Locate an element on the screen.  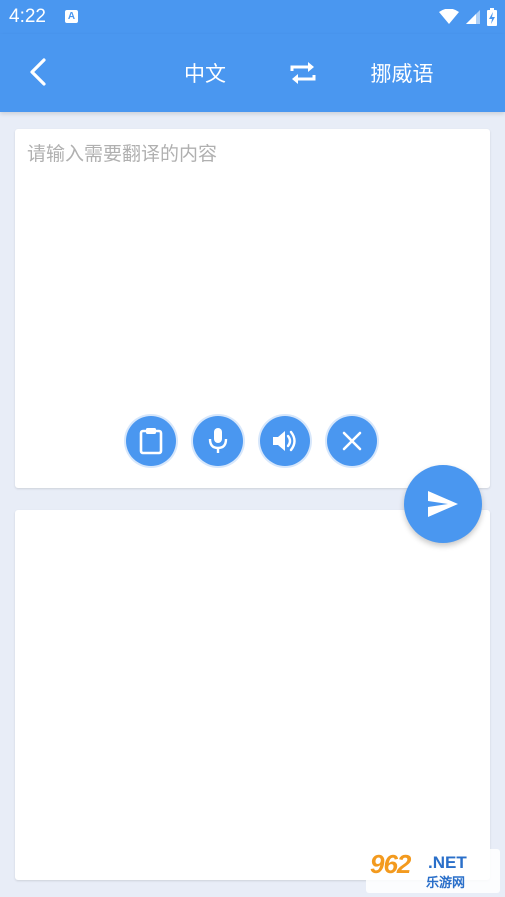
status-icons is located at coordinates (468, 17).